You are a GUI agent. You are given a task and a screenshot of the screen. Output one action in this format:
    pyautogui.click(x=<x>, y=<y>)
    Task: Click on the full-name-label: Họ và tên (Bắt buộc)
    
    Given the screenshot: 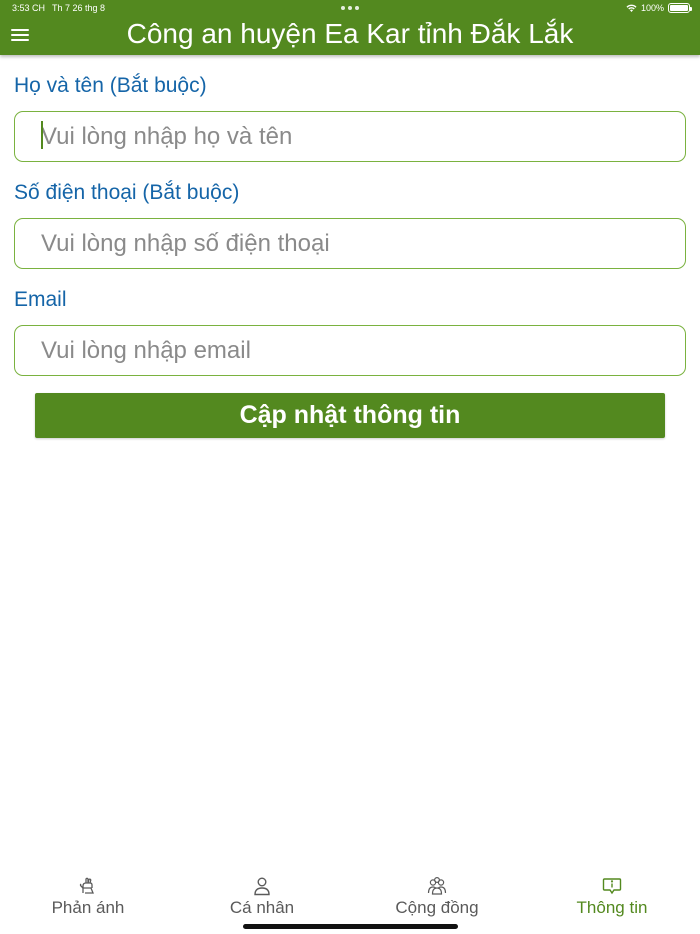 What is the action you would take?
    pyautogui.click(x=110, y=85)
    